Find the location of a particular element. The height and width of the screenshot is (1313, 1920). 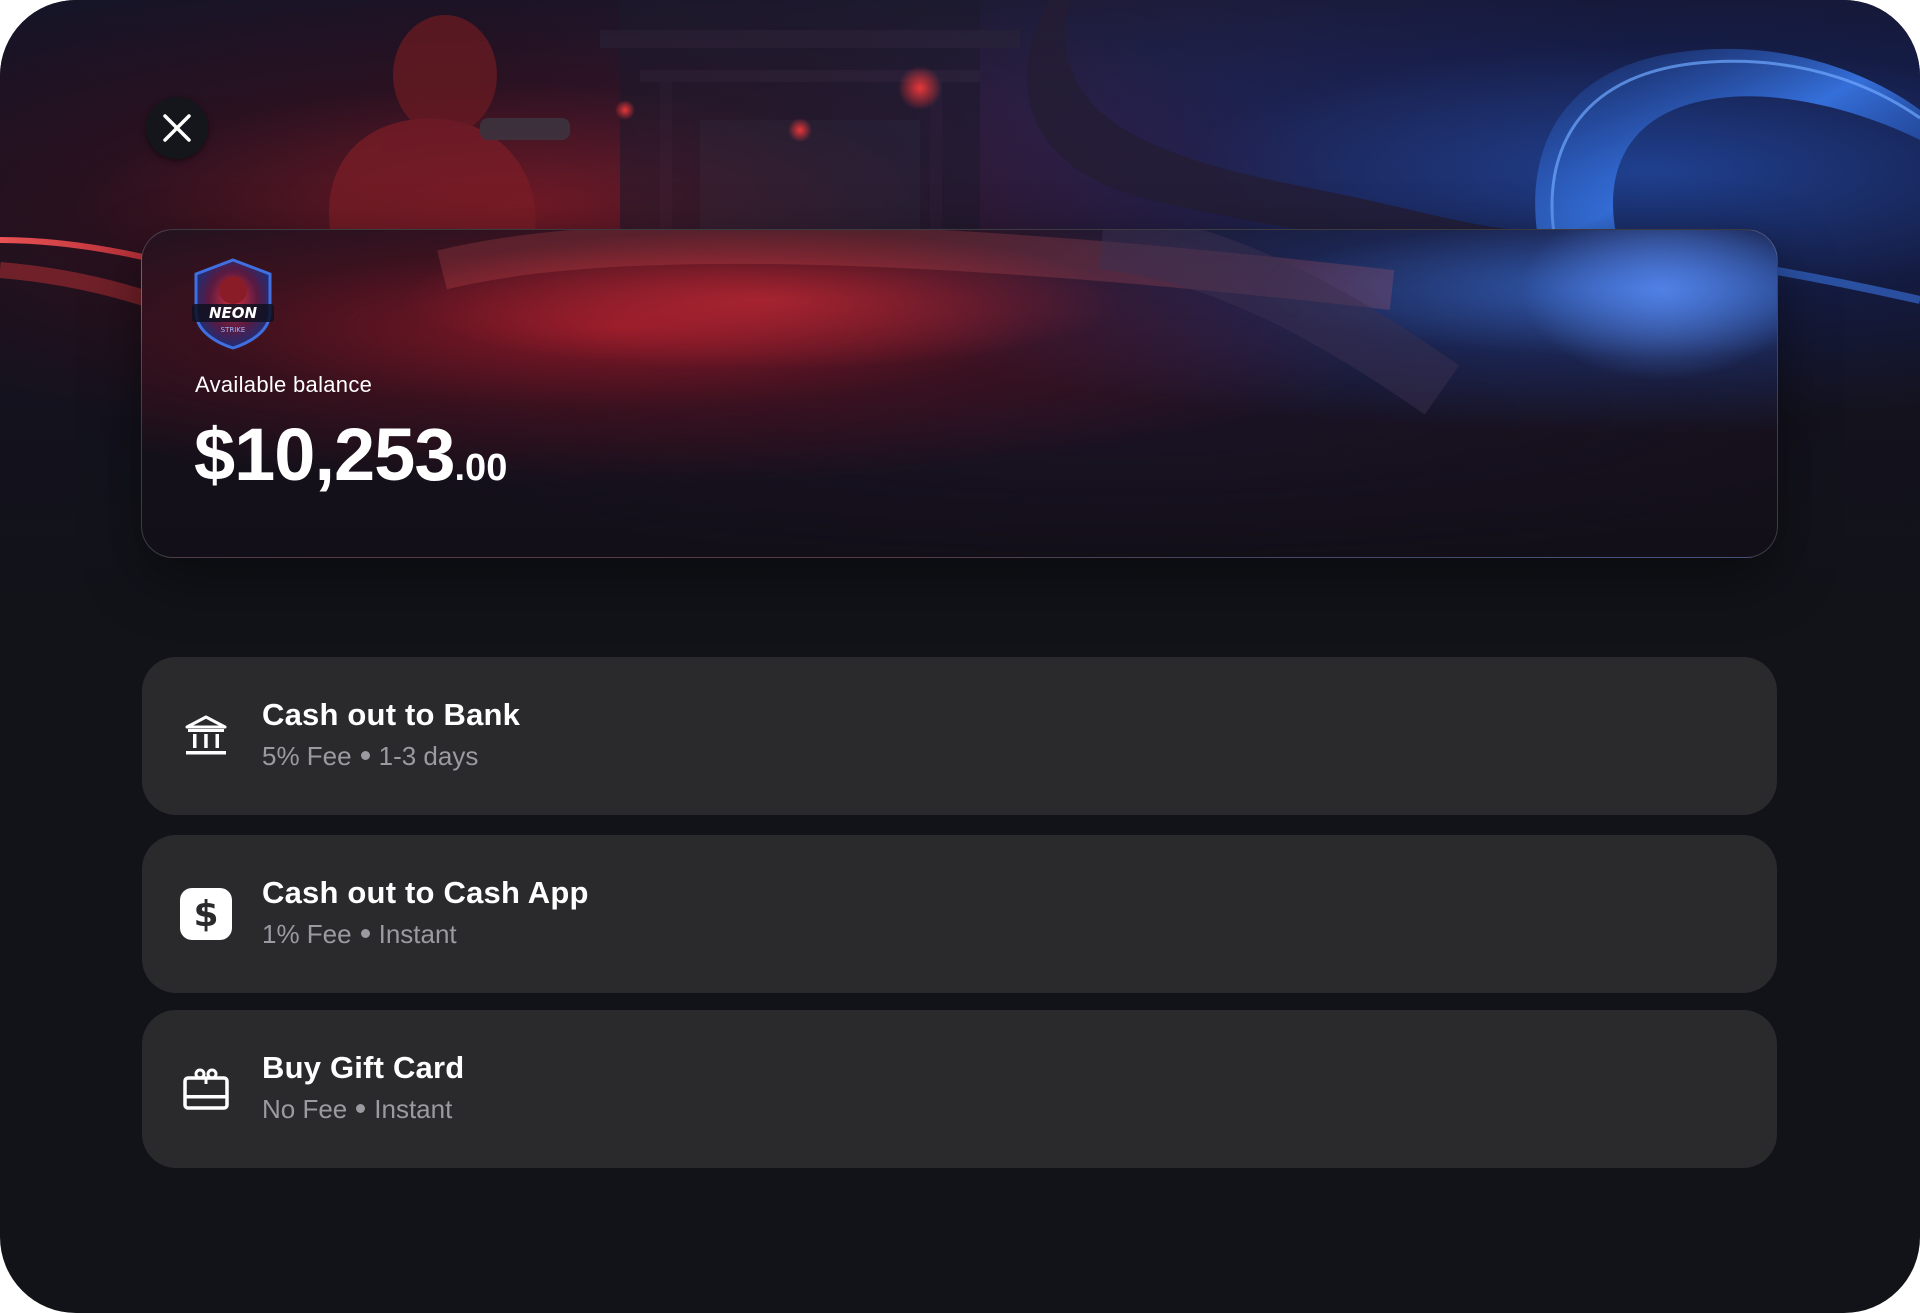

option-subtitle: No Fee Instant is located at coordinates (357, 1109).